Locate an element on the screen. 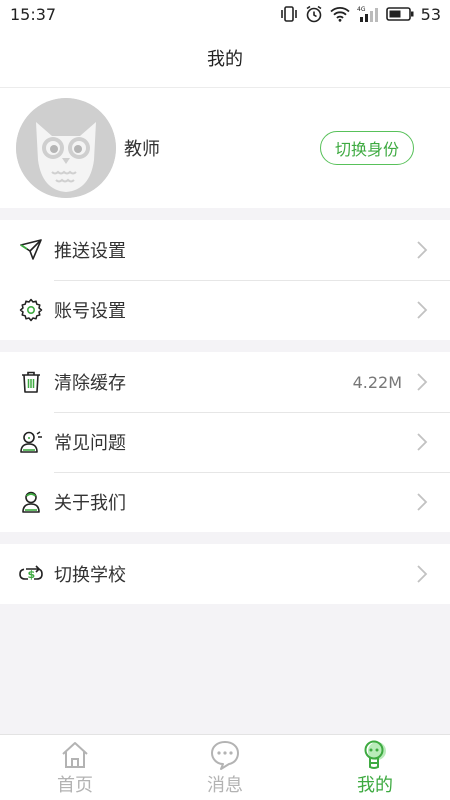  alarm-icon is located at coordinates (314, 14).